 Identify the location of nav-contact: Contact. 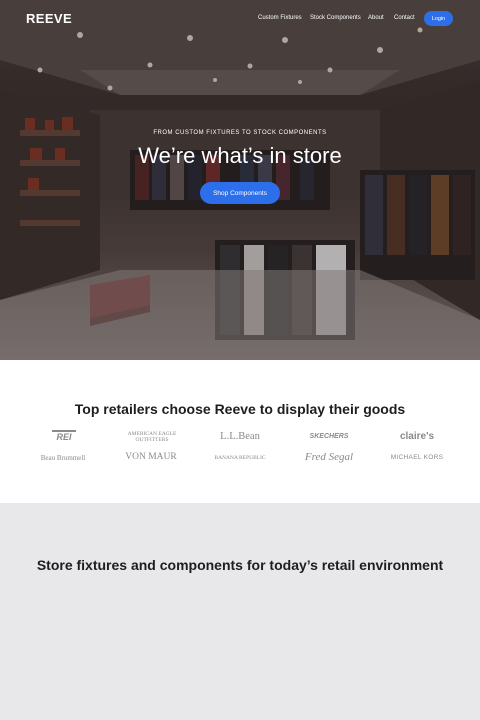
(404, 18).